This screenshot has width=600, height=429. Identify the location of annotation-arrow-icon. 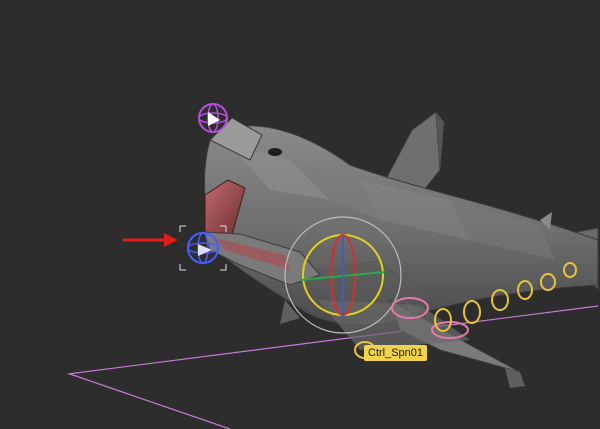
(150, 240).